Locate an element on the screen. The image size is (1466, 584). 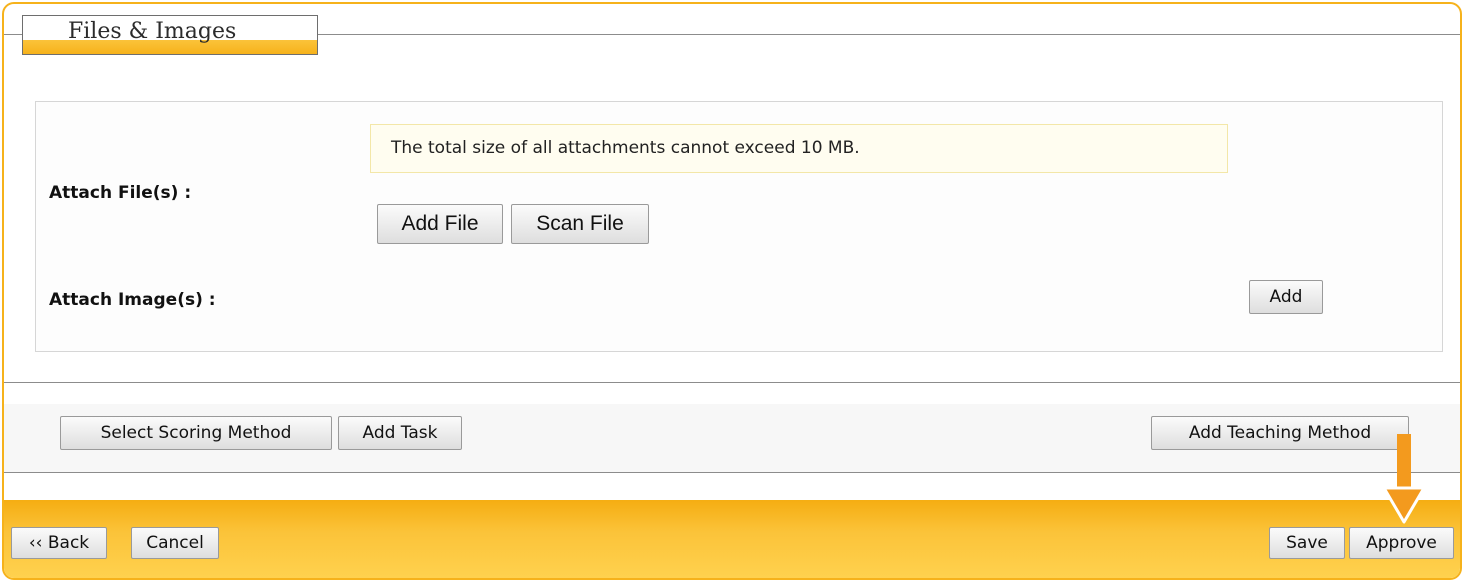
divider-toolbar-bottom is located at coordinates (732, 472).